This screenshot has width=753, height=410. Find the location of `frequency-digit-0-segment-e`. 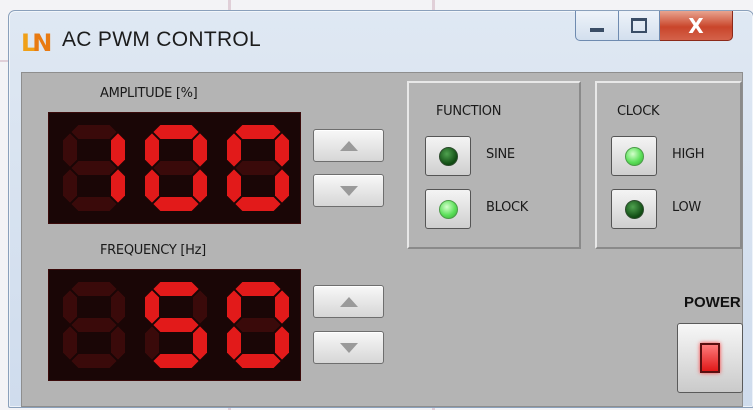

frequency-digit-0-segment-e is located at coordinates (70, 343).